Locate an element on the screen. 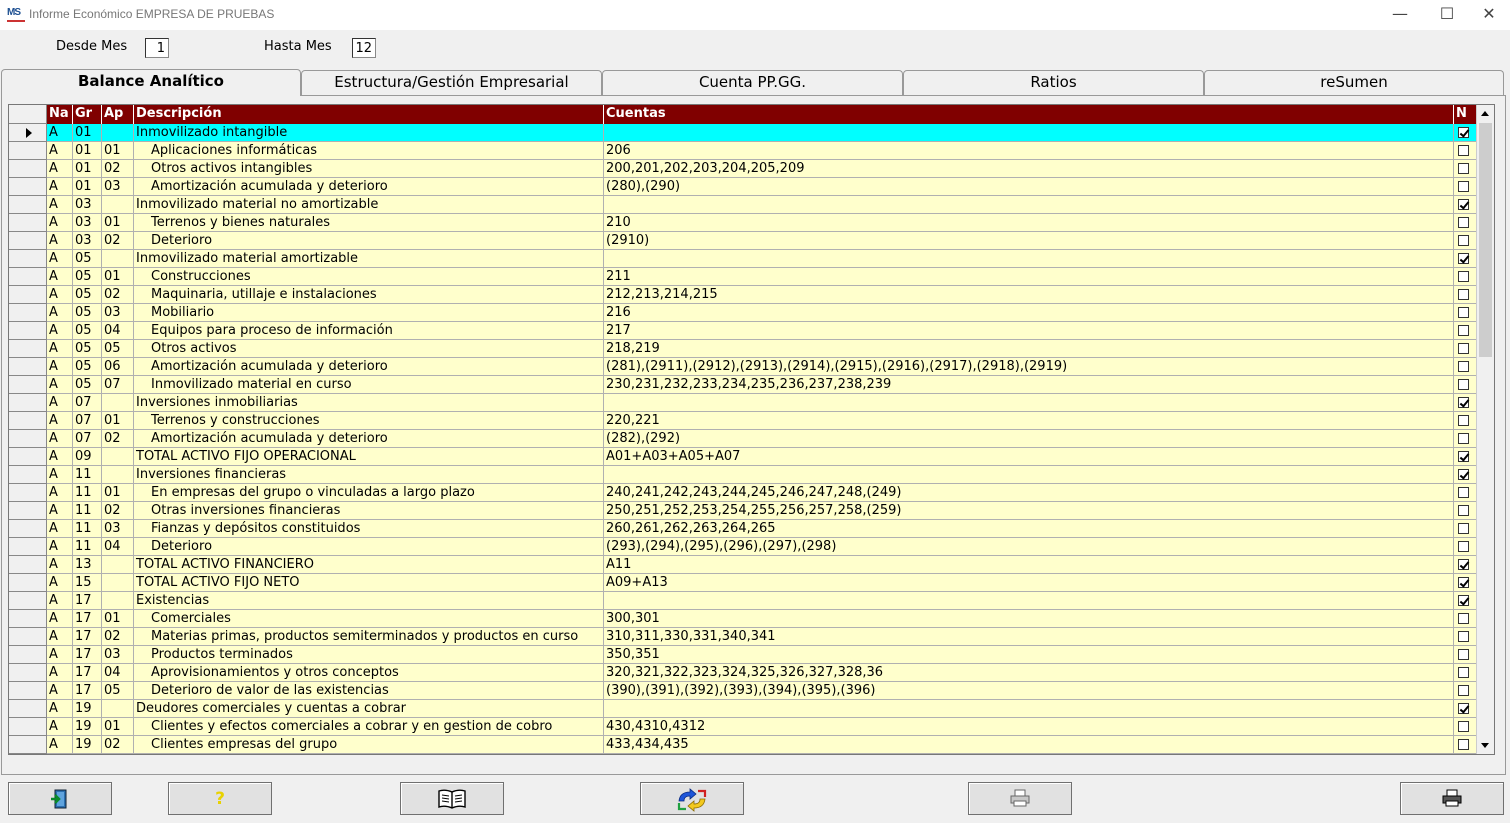  cell-ap: 03 is located at coordinates (118, 529).